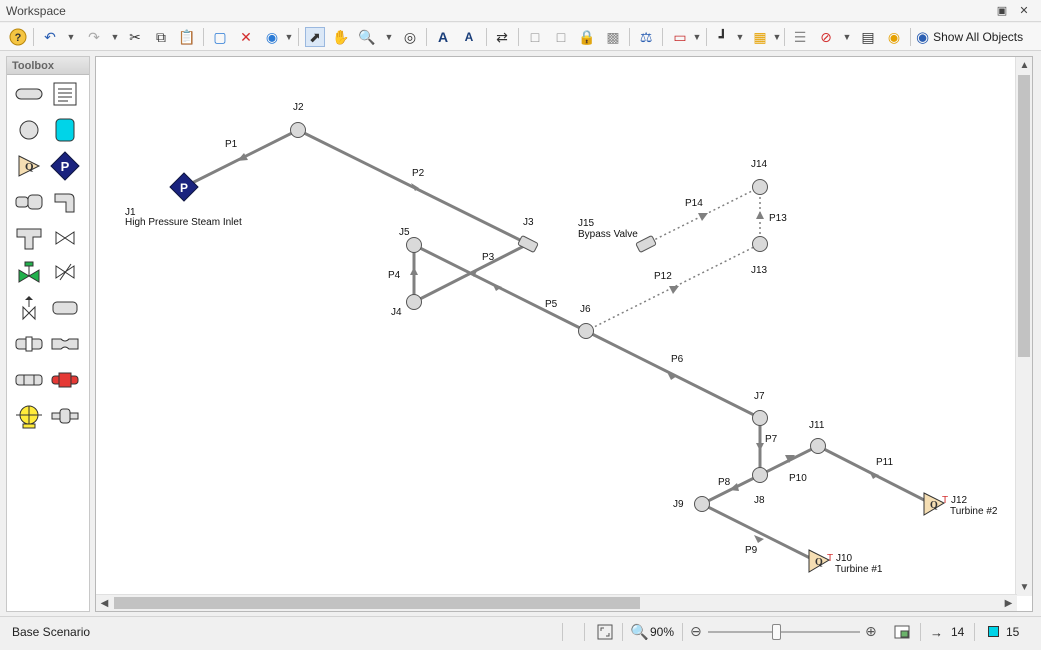 Image resolution: width=1041 pixels, height=650 pixels. Describe the element at coordinates (187, 37) in the screenshot. I see `paste-icon: 📋` at that location.